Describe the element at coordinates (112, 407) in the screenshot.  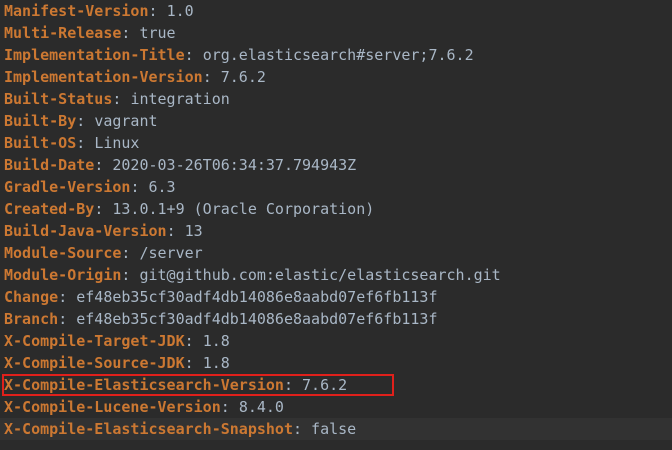
I see `manifest-key: X-Compile-Lucene-Version` at that location.